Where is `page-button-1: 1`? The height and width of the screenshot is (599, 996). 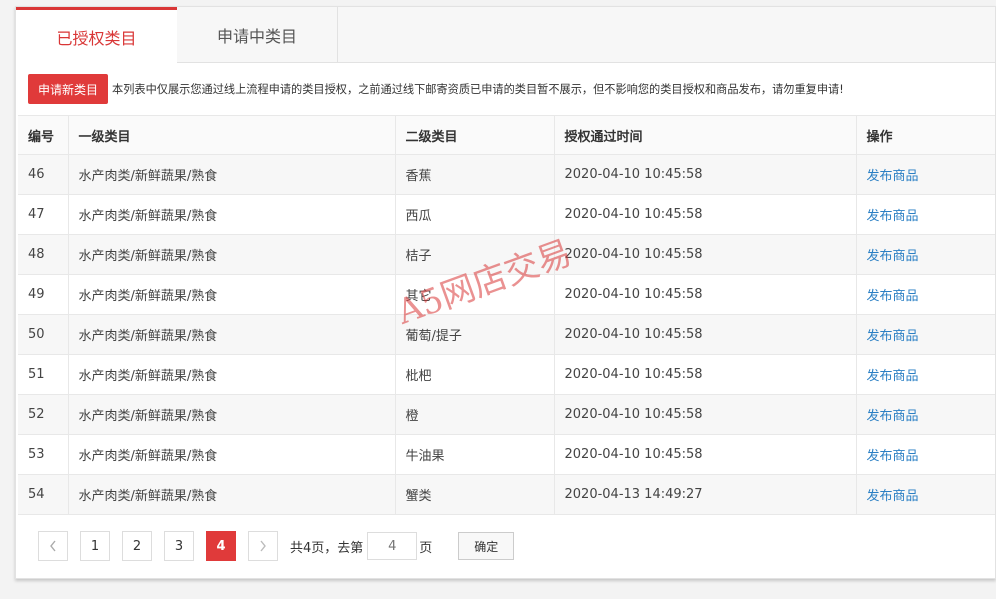
page-button-1: 1 is located at coordinates (95, 546).